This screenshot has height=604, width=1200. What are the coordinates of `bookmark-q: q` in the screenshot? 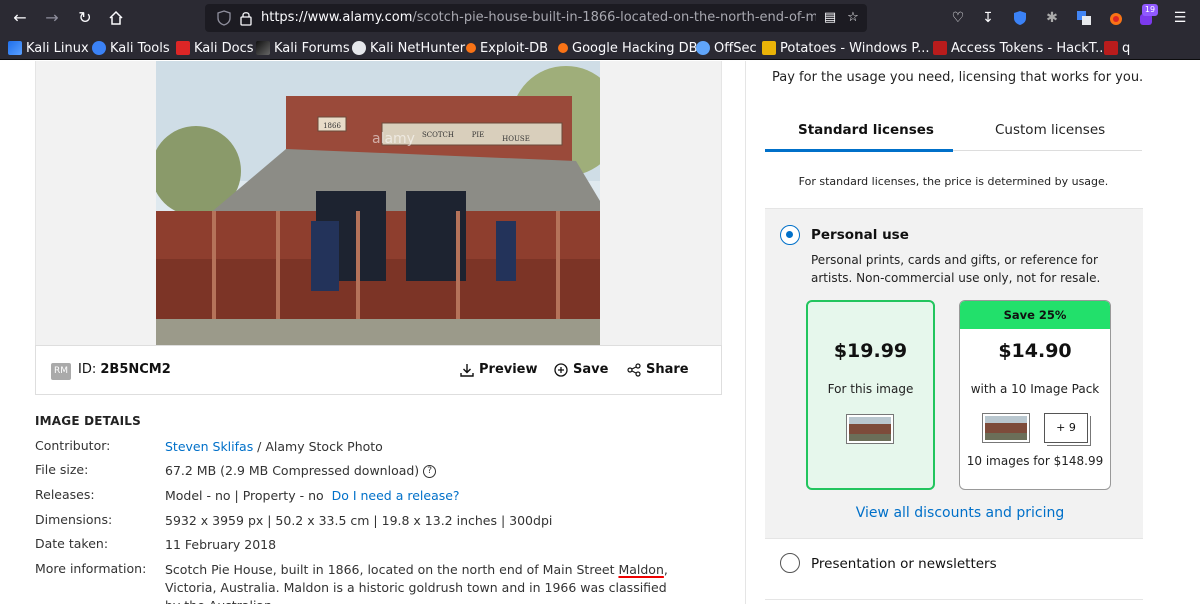 It's located at (1117, 48).